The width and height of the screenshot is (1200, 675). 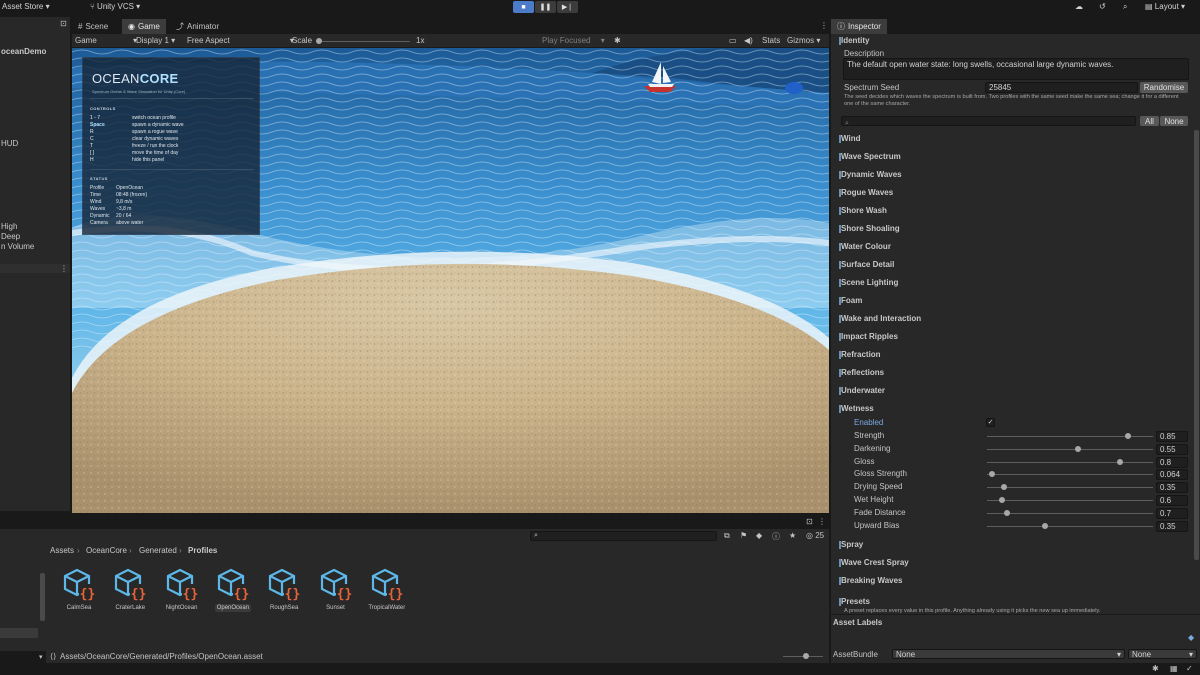 I want to click on section-water-colour: Water Colour, so click(x=865, y=246).